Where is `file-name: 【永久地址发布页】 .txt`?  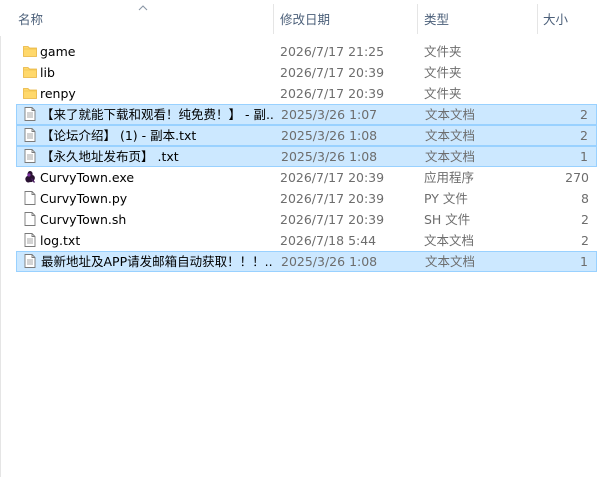
file-name: 【永久地址发布页】 .txt is located at coordinates (110, 156).